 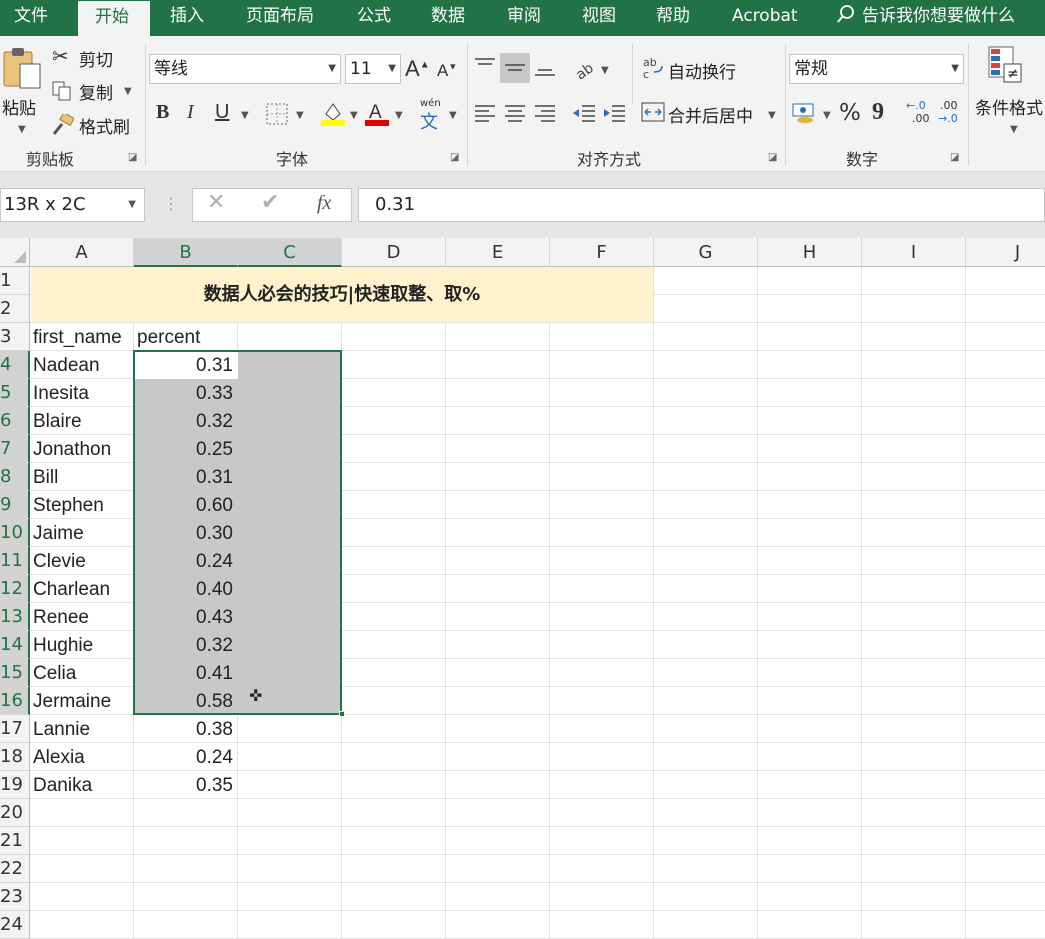 What do you see at coordinates (373, 69) in the screenshot?
I see `font-size-combo: 11 ▼` at bounding box center [373, 69].